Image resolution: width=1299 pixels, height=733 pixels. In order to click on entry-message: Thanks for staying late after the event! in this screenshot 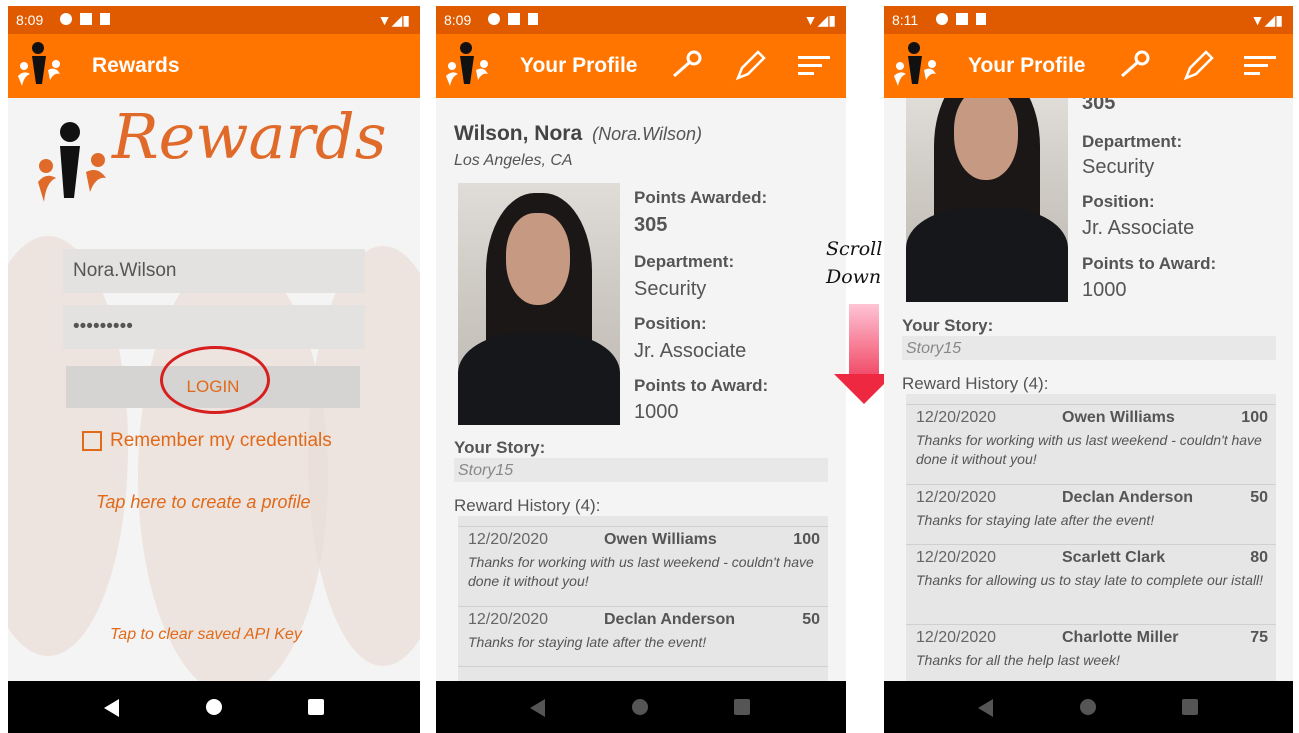, I will do `click(1035, 520)`.